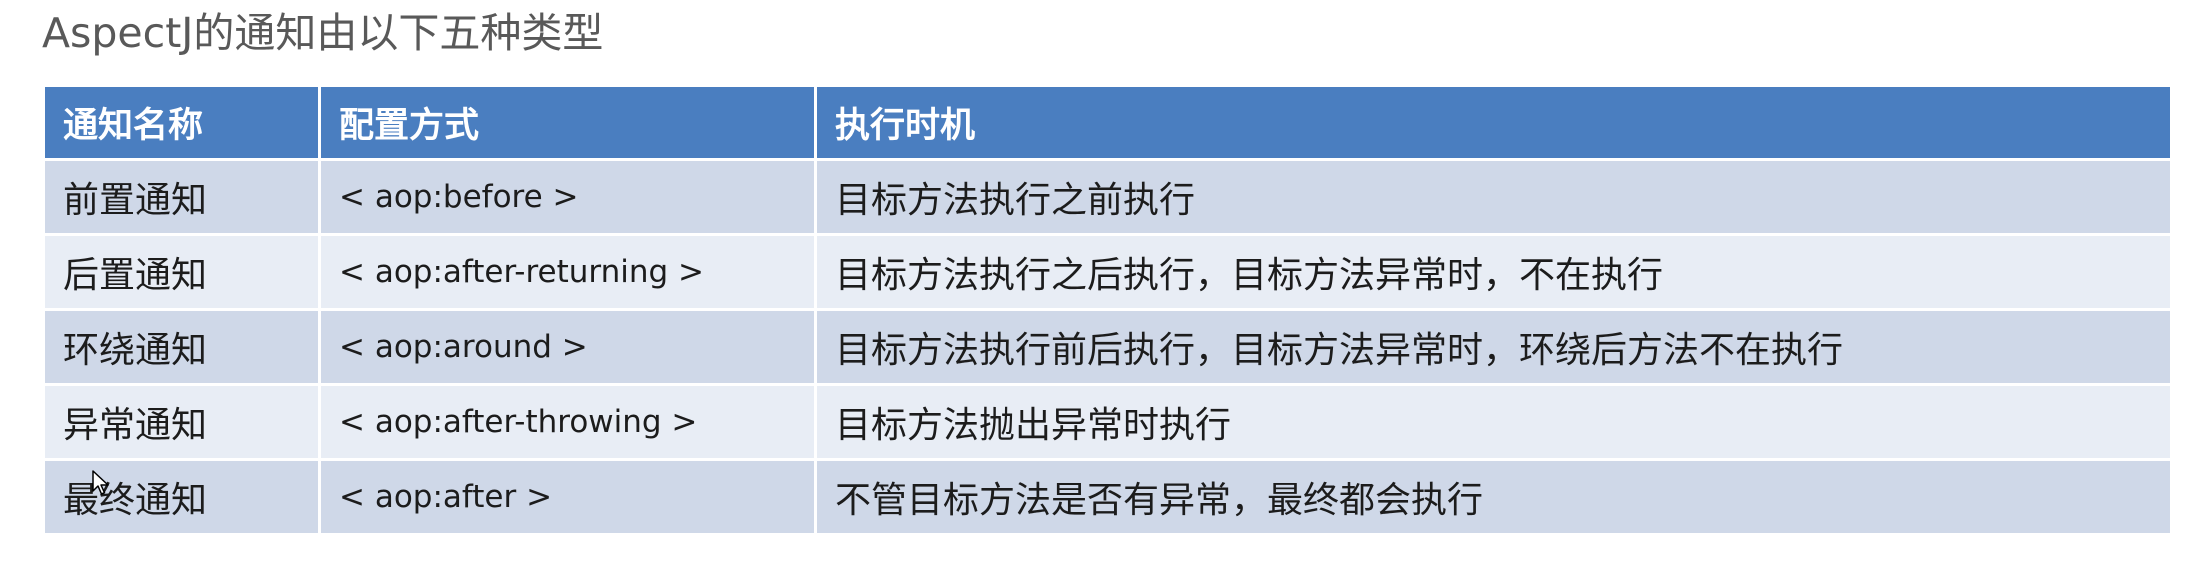 The width and height of the screenshot is (2198, 562). Describe the element at coordinates (1493, 497) in the screenshot. I see `advice-timing-cell: 不管目标方法是否有异常，最终都会执行` at that location.